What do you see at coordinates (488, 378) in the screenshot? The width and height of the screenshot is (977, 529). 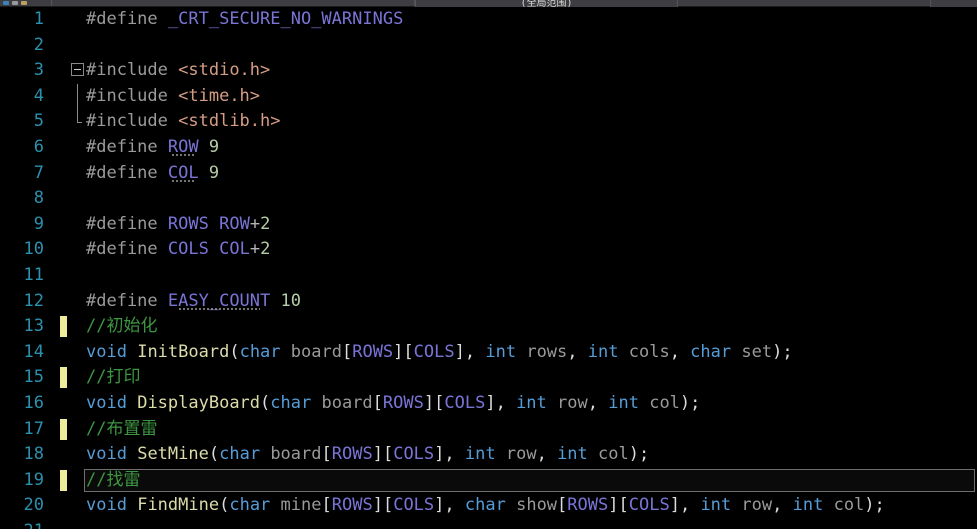 I see `code-line: 15 //打印` at bounding box center [488, 378].